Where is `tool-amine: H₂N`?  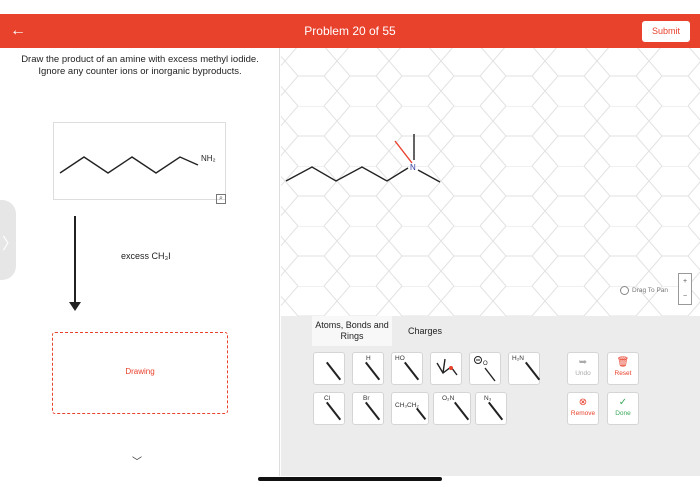 tool-amine: H₂N is located at coordinates (524, 368).